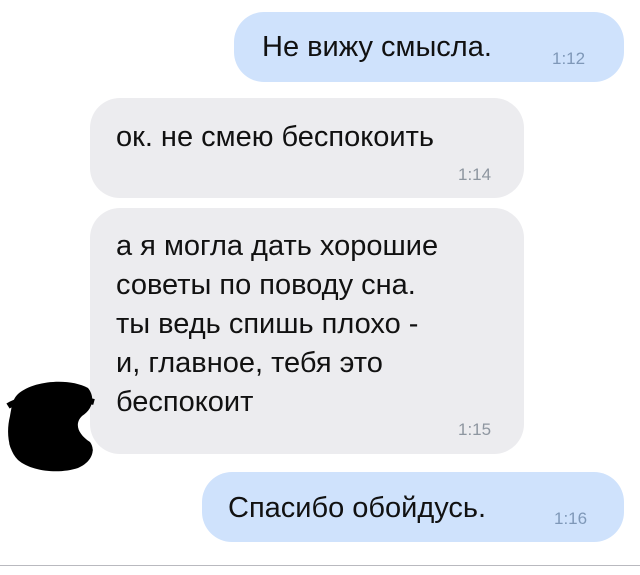 The image size is (640, 575). What do you see at coordinates (275, 137) in the screenshot?
I see `message-text: ок. не смею беспокоить` at bounding box center [275, 137].